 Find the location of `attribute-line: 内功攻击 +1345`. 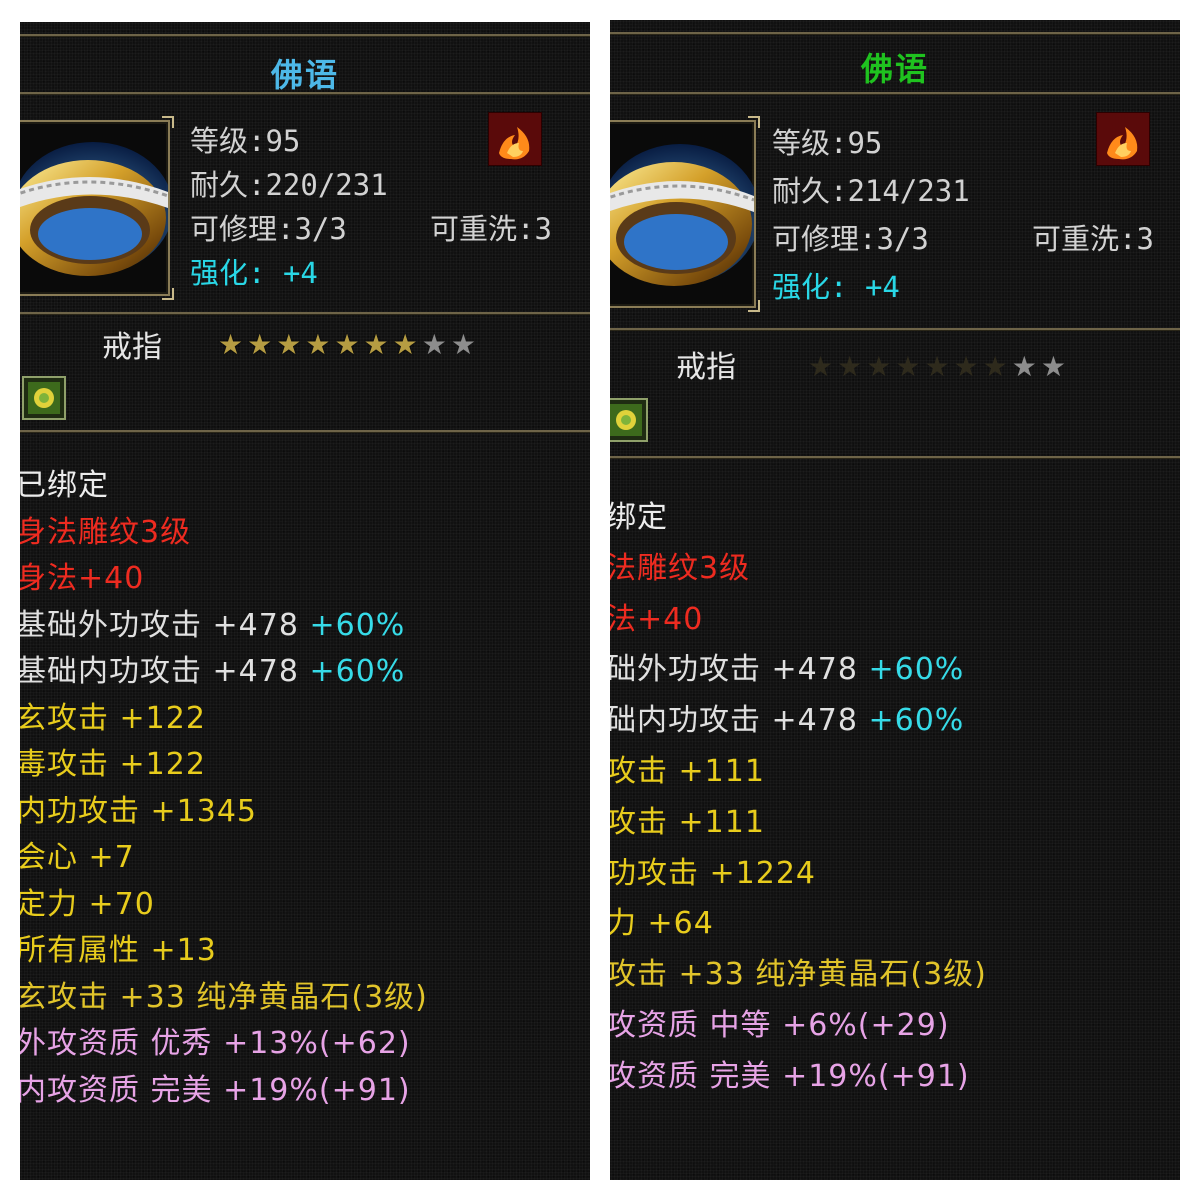

attribute-line: 内功攻击 +1345 is located at coordinates (138, 808).